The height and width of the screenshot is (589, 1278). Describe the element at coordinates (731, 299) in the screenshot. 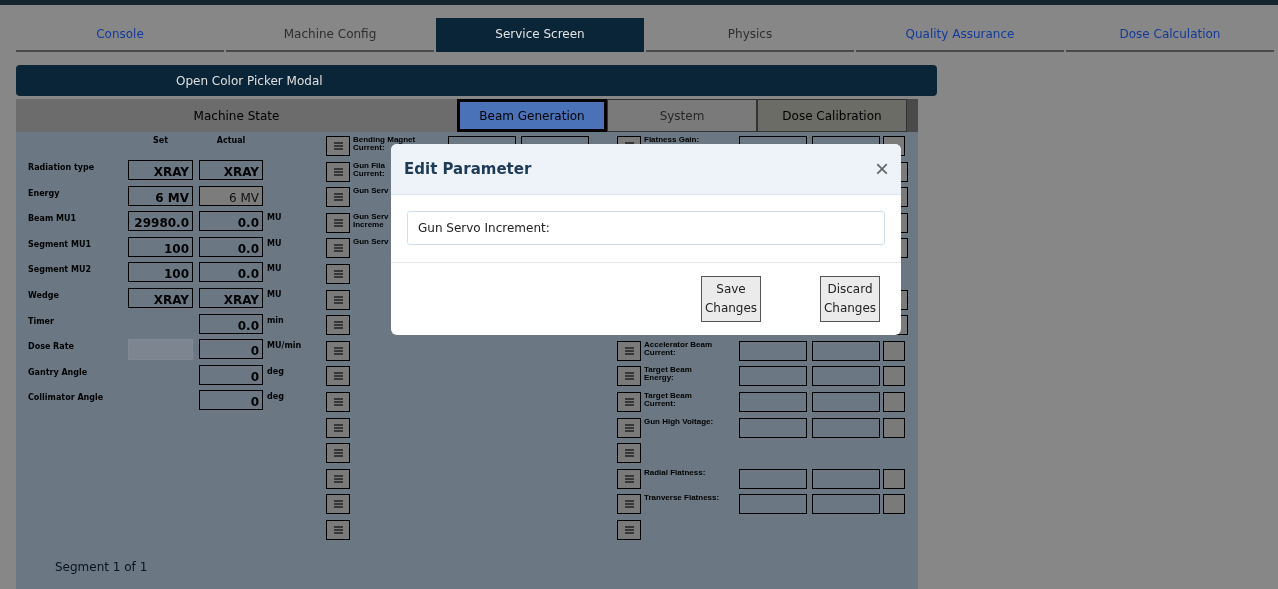

I see `save-button: Save Changes` at that location.